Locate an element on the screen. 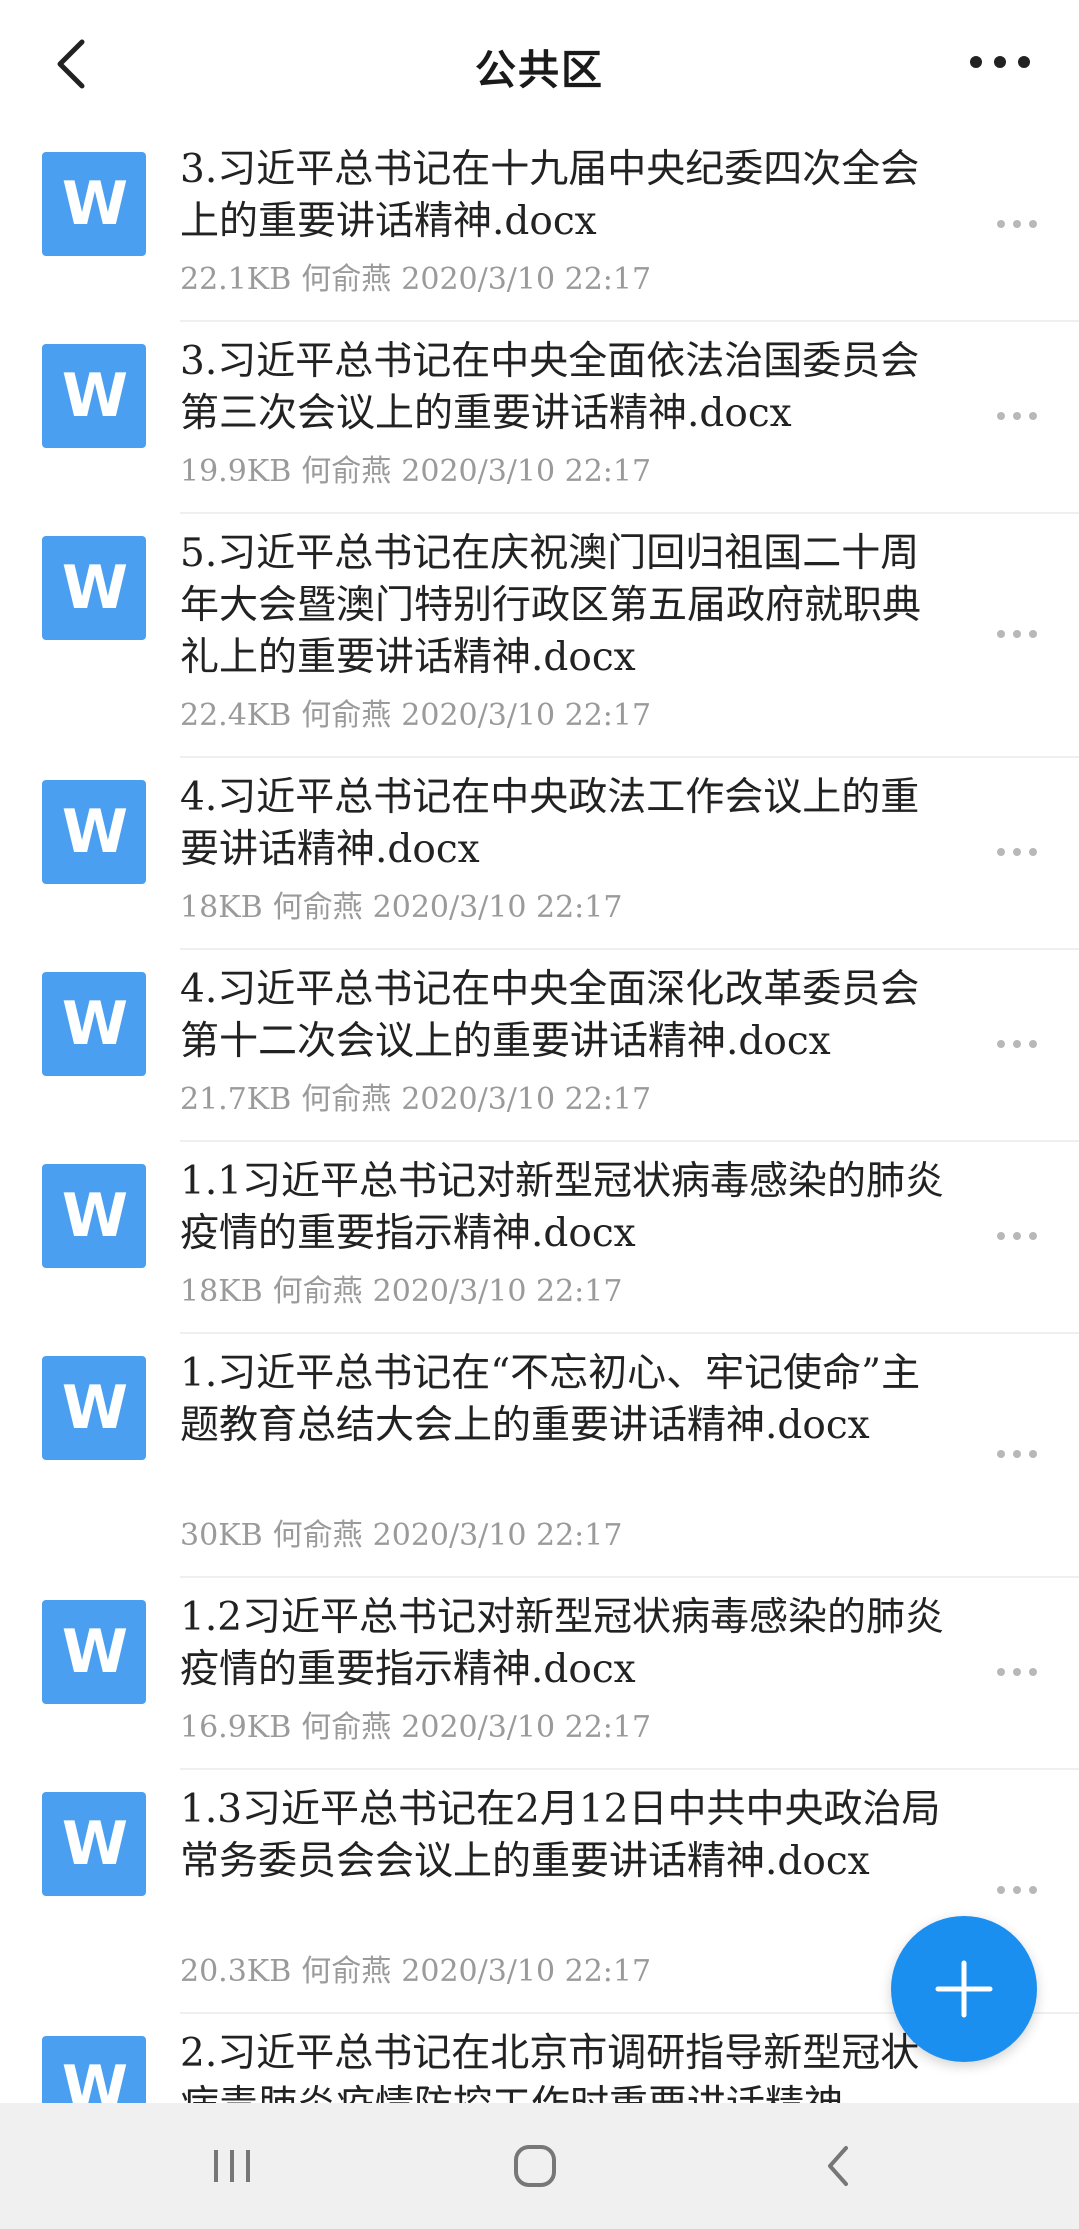  nav-back-button is located at coordinates (838, 2166).